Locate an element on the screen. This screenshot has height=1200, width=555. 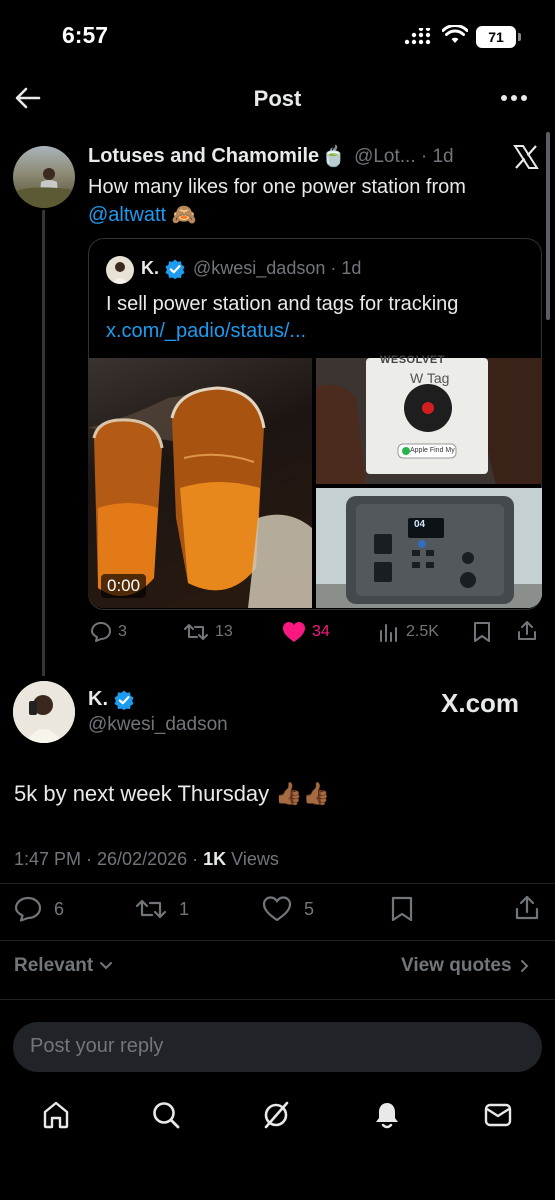
heart-filled-icon is located at coordinates (294, 632).